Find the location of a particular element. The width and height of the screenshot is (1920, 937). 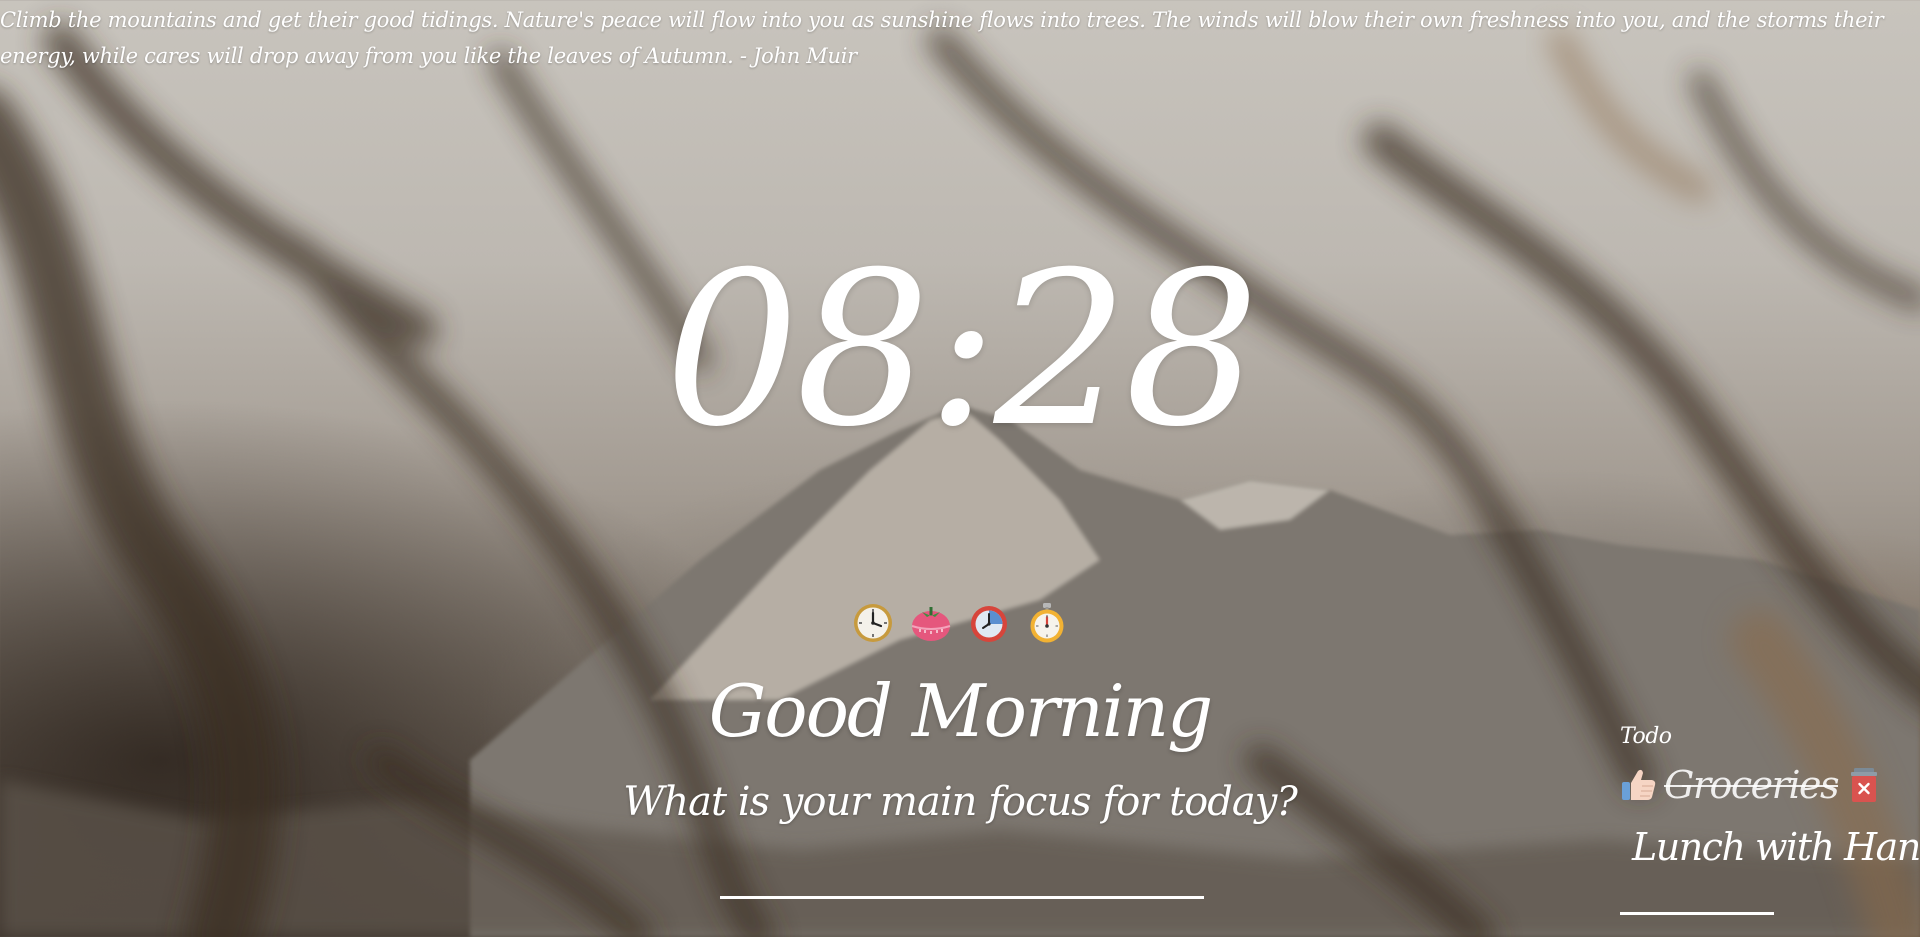

thumbs-up-icon is located at coordinates (1639, 785).